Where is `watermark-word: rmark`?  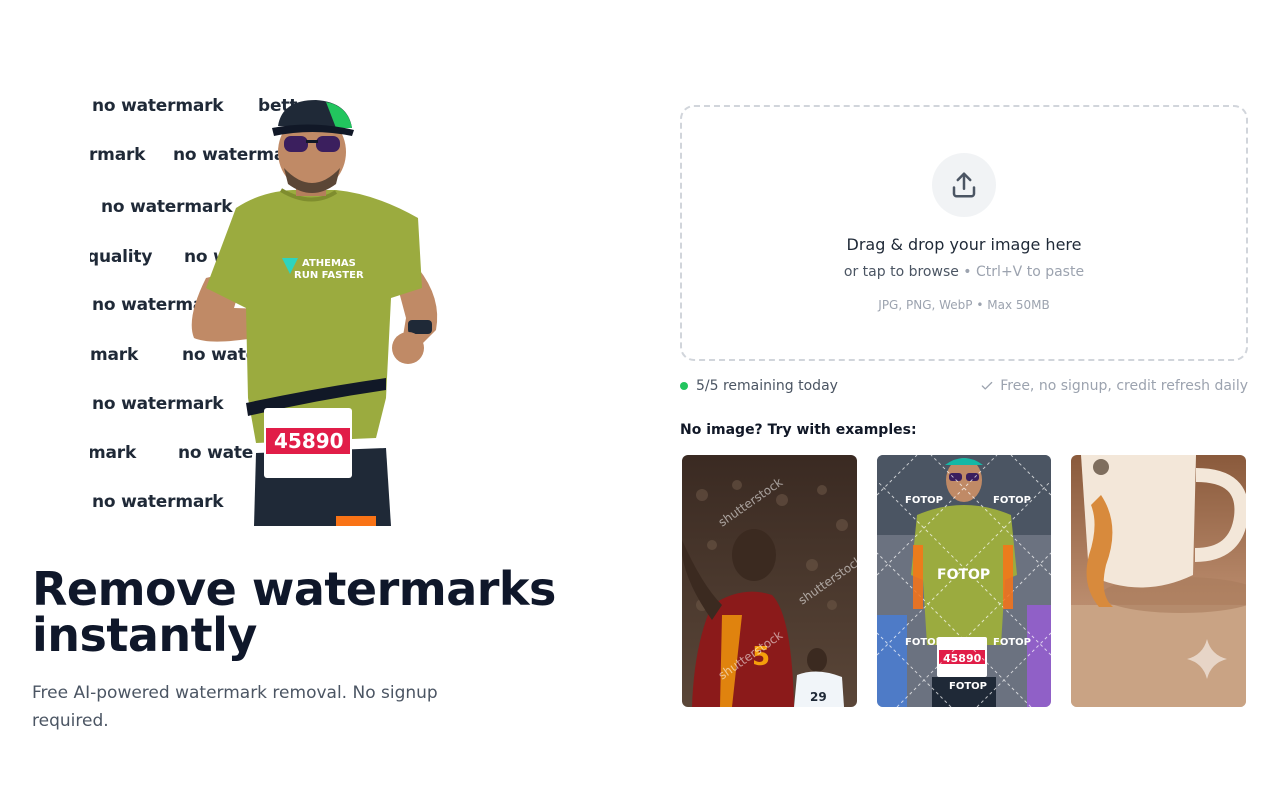
watermark-word: rmark is located at coordinates (118, 155).